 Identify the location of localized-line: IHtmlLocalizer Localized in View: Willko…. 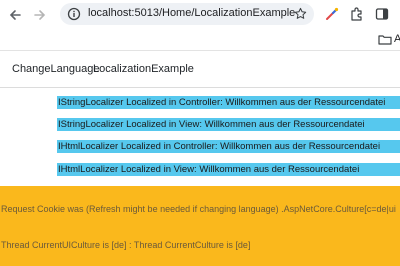
(228, 169).